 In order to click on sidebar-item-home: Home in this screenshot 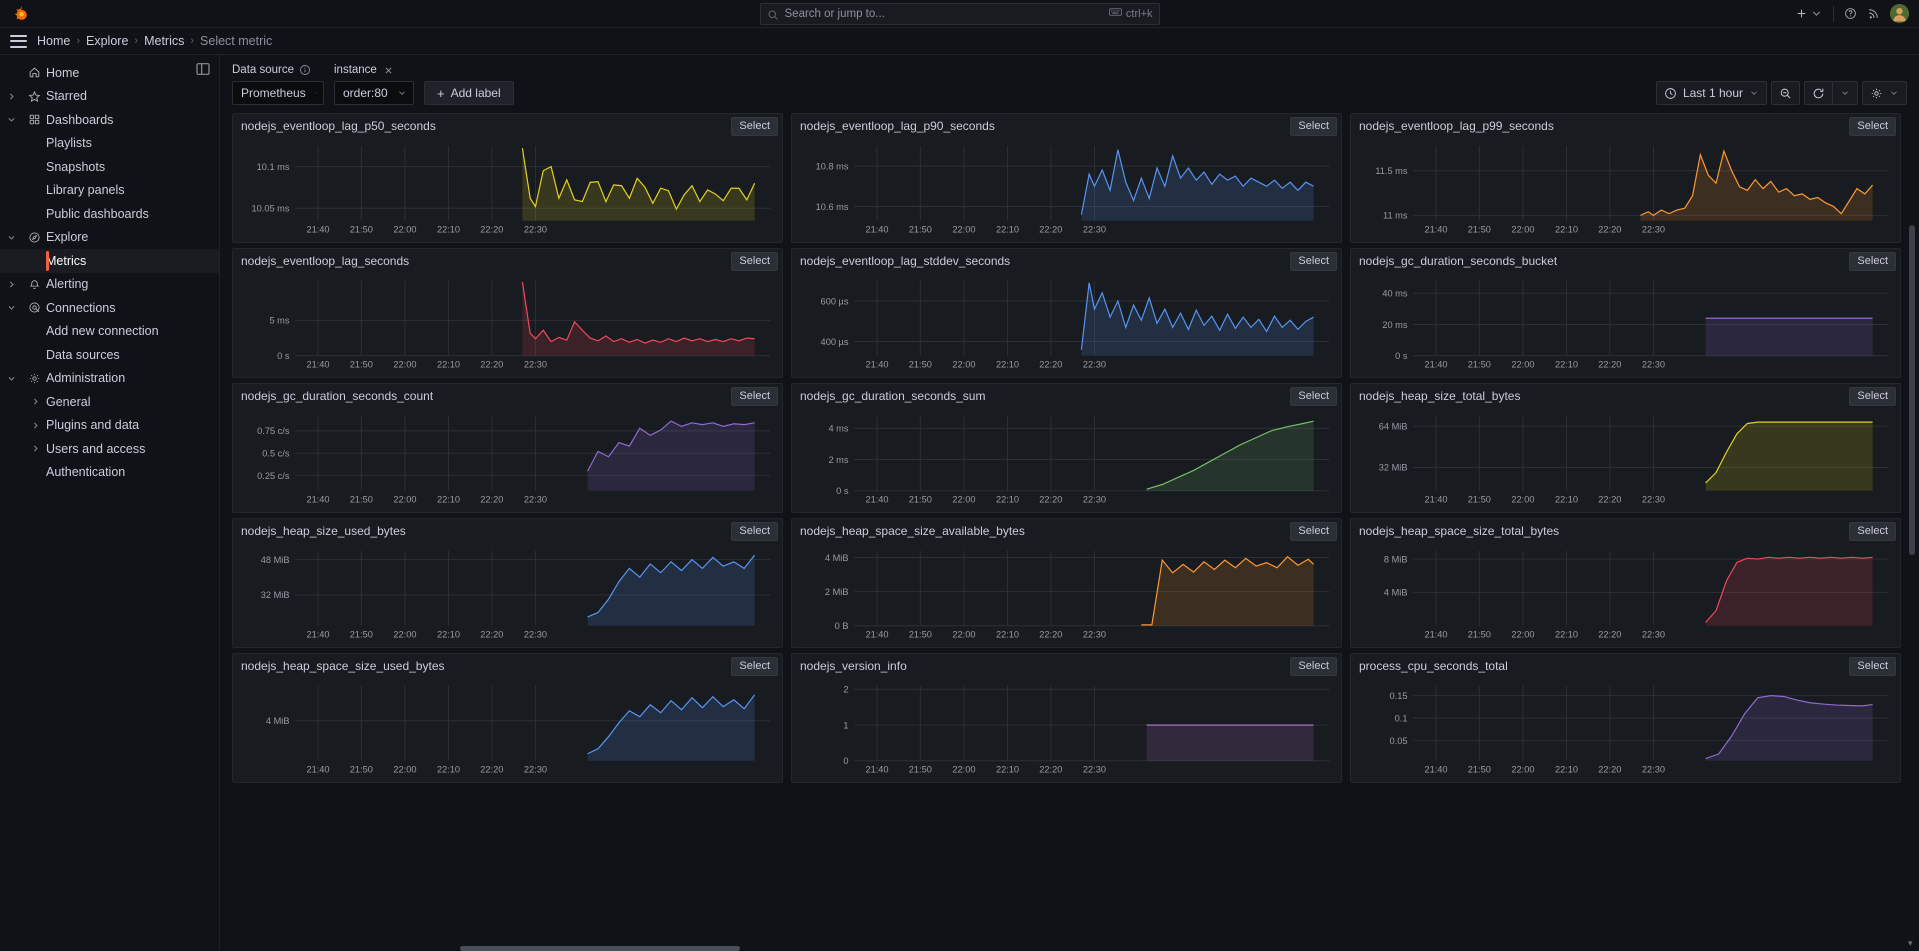, I will do `click(109, 73)`.